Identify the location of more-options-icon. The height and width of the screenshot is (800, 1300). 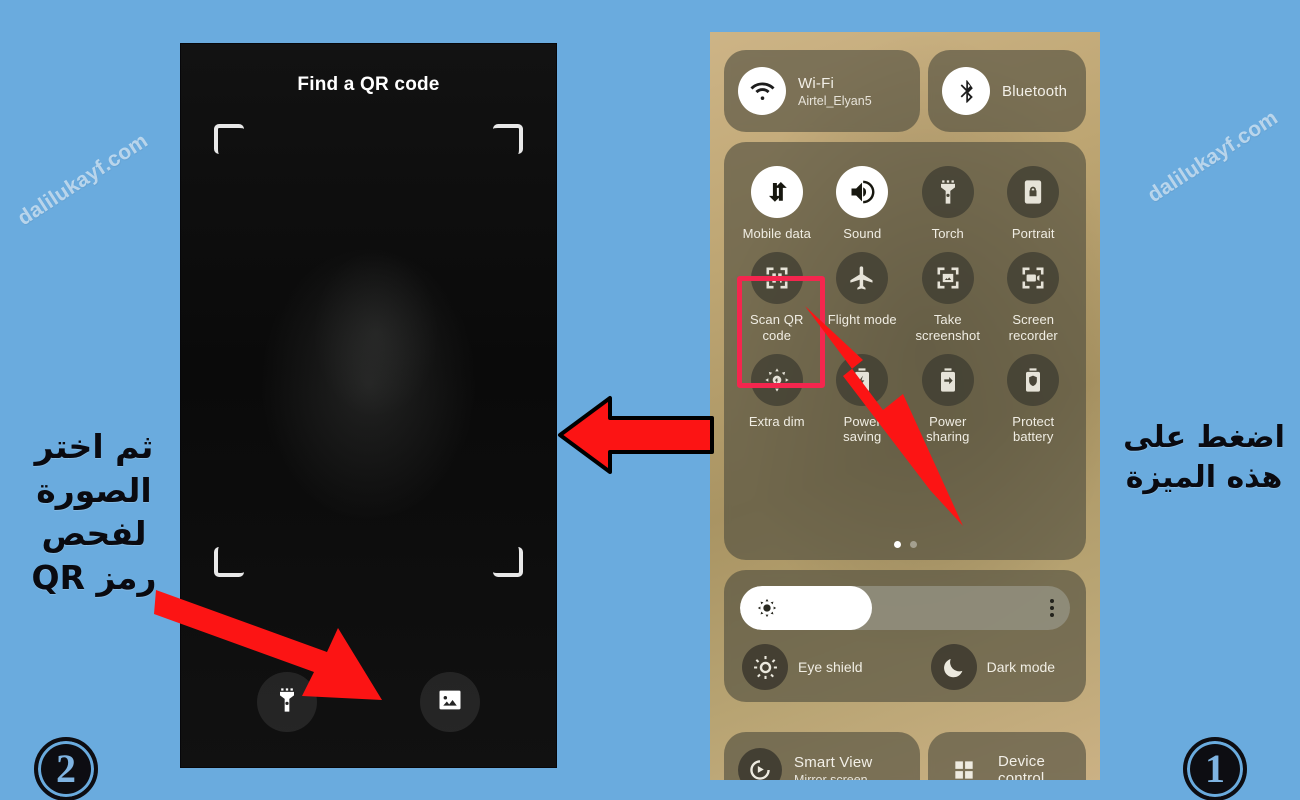
(1052, 608).